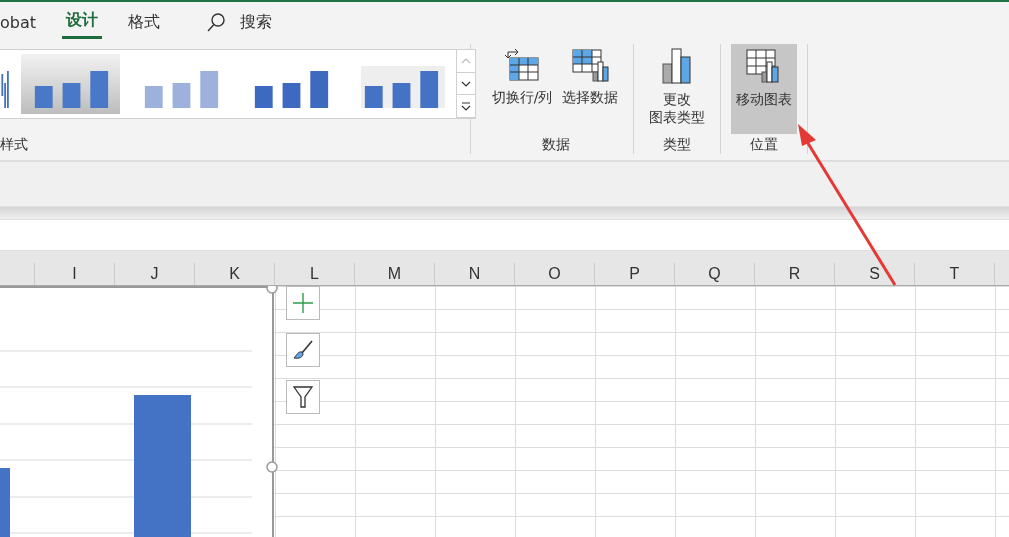 The height and width of the screenshot is (537, 1009). I want to click on group-label: 位置, so click(764, 145).